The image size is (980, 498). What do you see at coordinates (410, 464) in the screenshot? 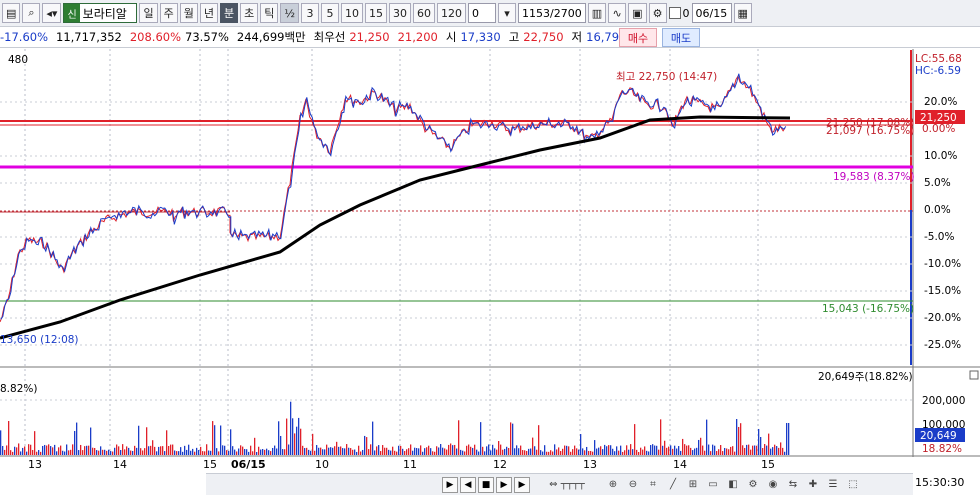
I see `x-axis-label: 11` at bounding box center [410, 464].